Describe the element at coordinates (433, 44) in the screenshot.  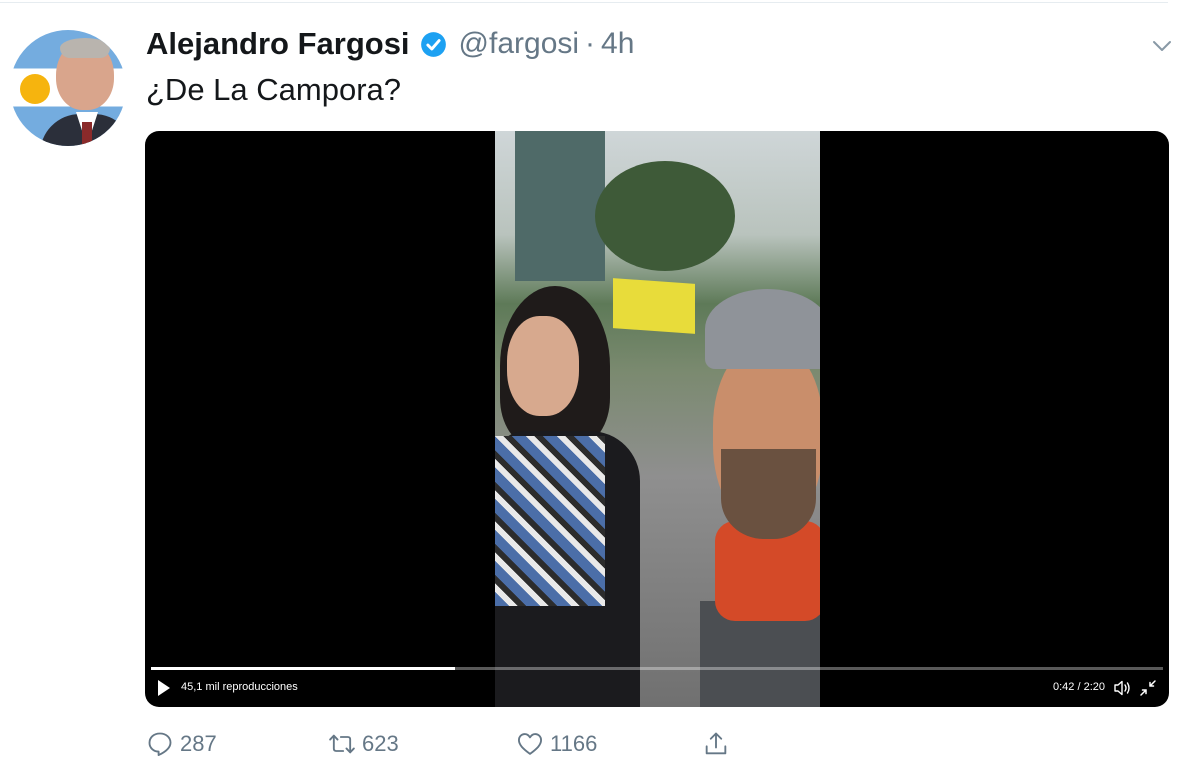
I see `verified-badge-icon` at that location.